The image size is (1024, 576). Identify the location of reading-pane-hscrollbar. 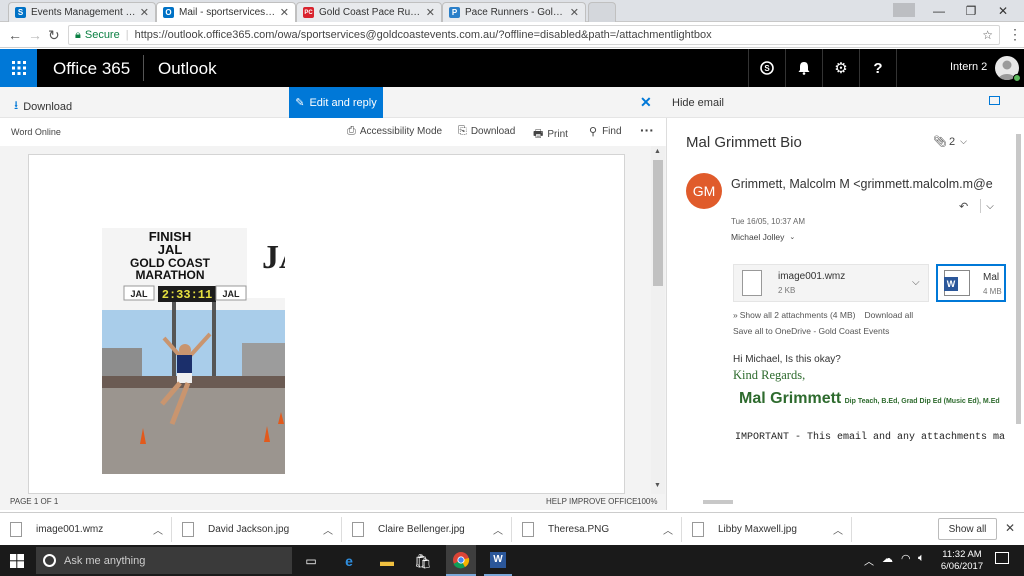
(718, 502).